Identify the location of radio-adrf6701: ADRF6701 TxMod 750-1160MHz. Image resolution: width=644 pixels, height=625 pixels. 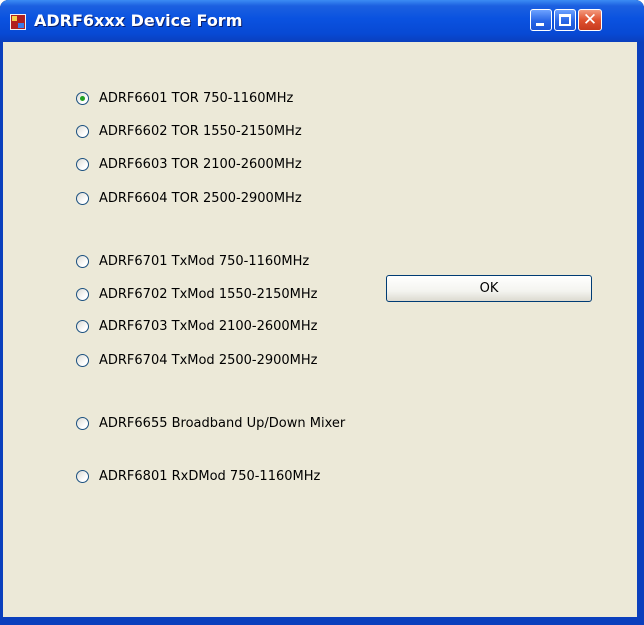
(192, 261).